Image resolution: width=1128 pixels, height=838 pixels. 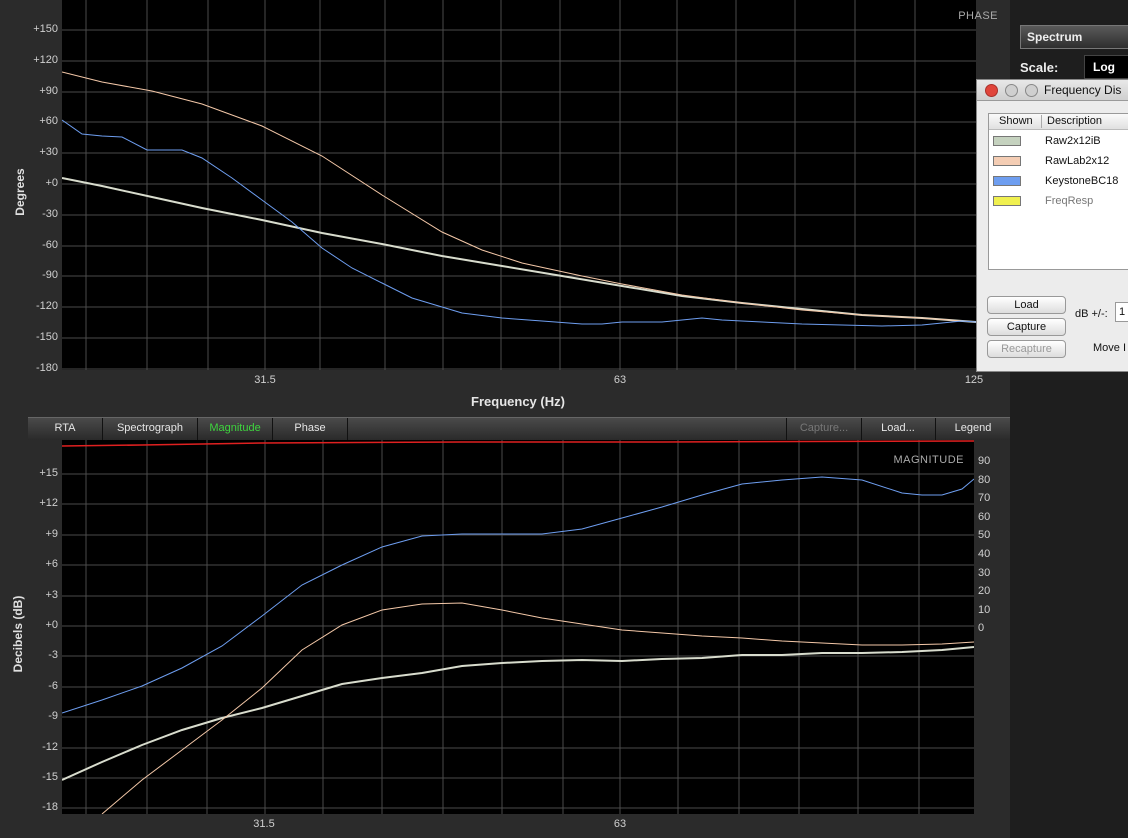 I want to click on tab-spectrograph: Spectrograph, so click(x=150, y=429).